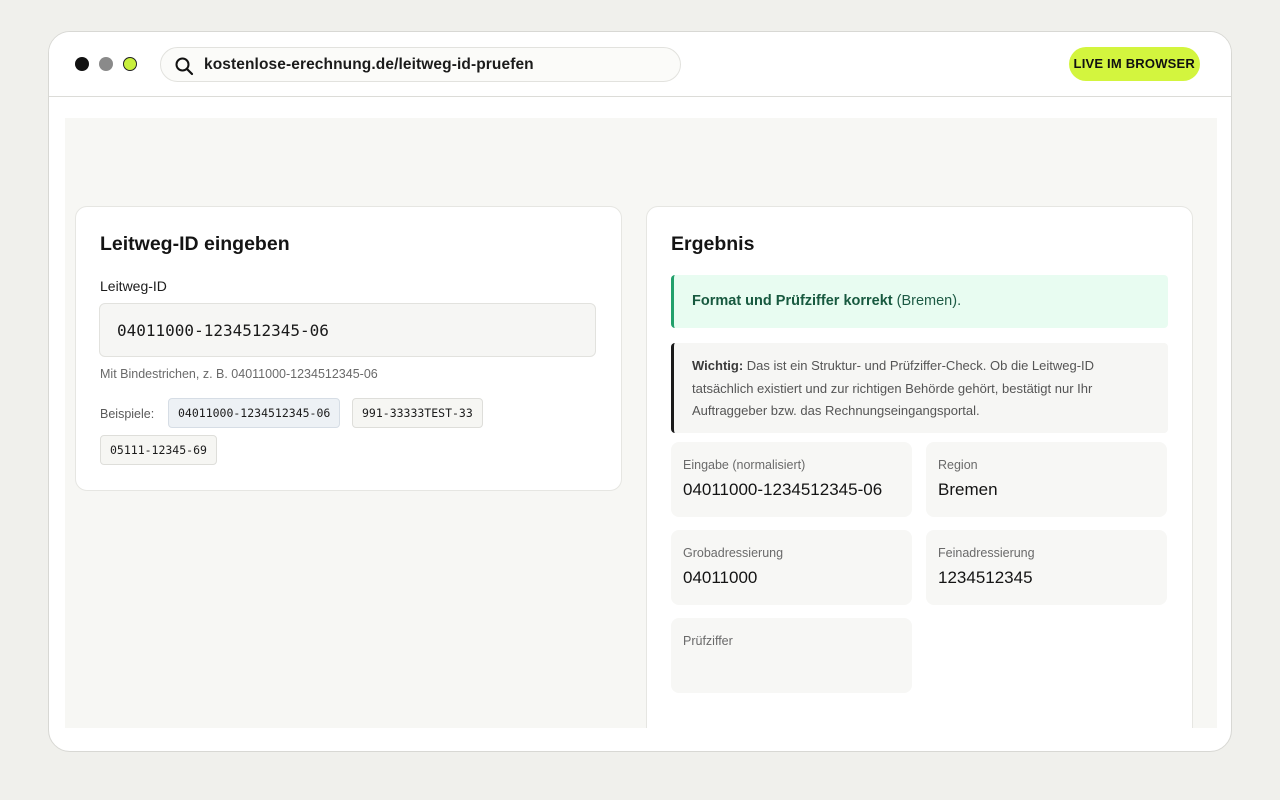  Describe the element at coordinates (718, 365) in the screenshot. I see `warning-note-bold: Wichtig:` at that location.